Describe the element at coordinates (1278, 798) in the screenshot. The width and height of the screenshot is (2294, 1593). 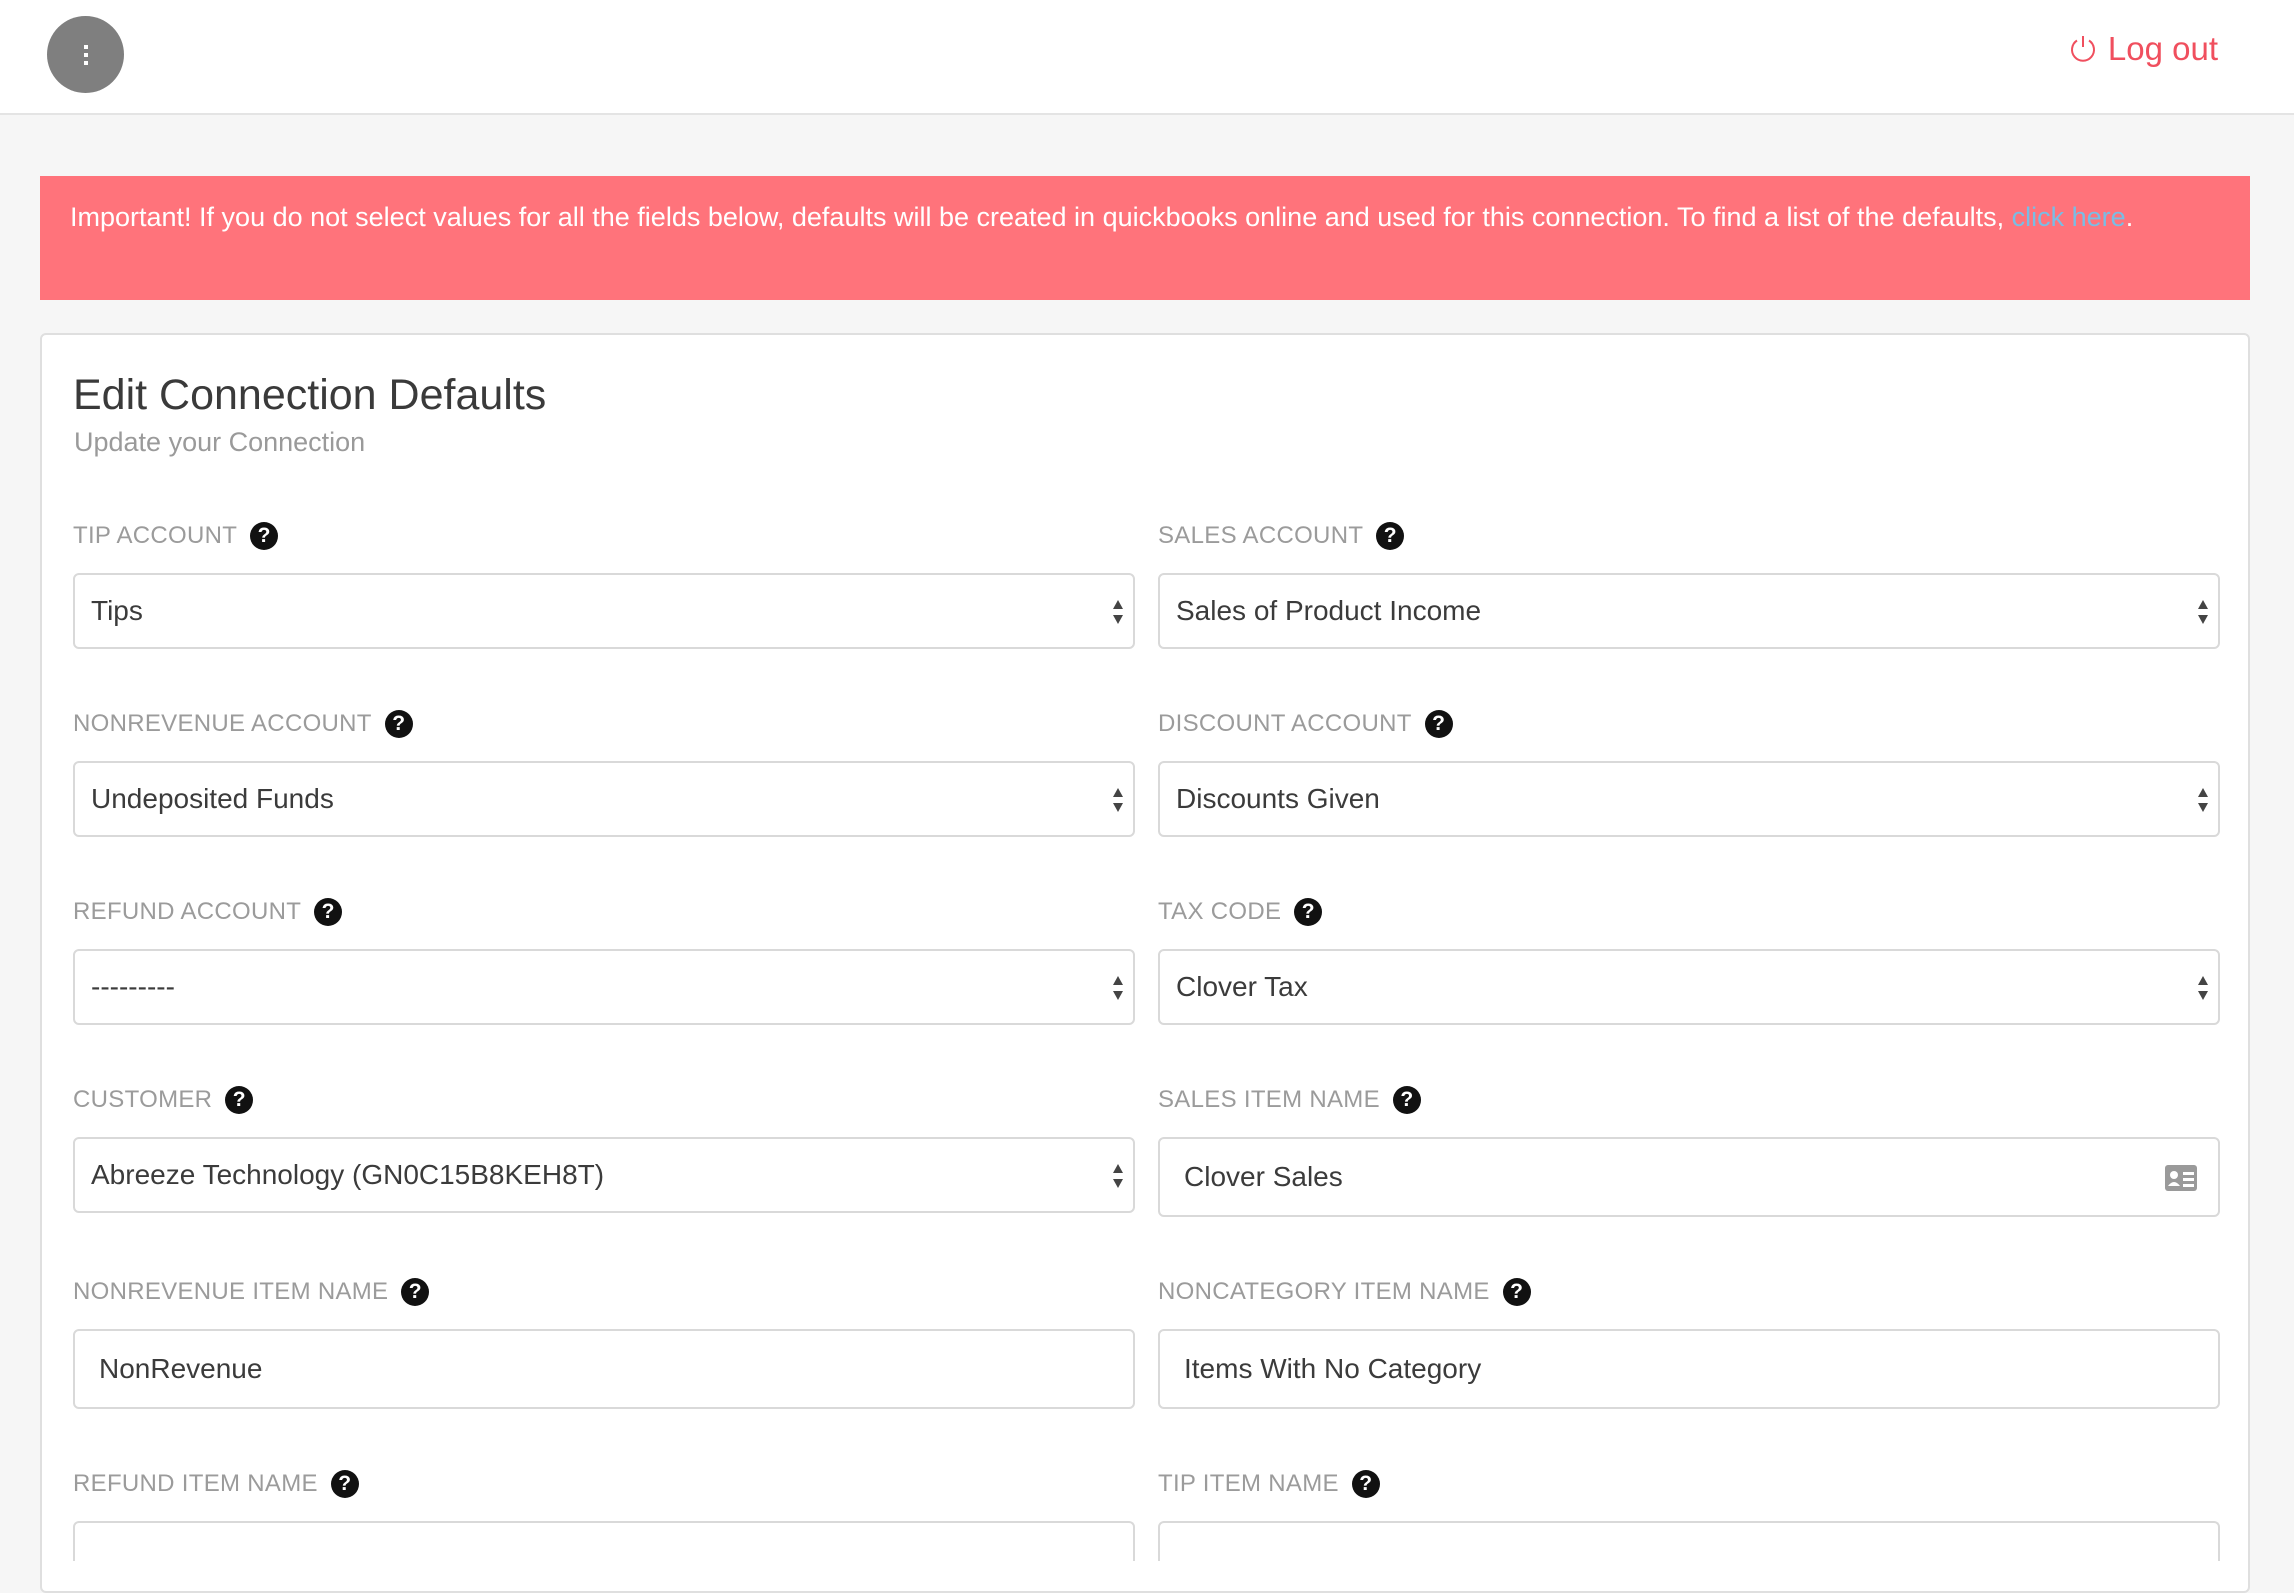
I see `discount-account-value: Discounts Given` at that location.